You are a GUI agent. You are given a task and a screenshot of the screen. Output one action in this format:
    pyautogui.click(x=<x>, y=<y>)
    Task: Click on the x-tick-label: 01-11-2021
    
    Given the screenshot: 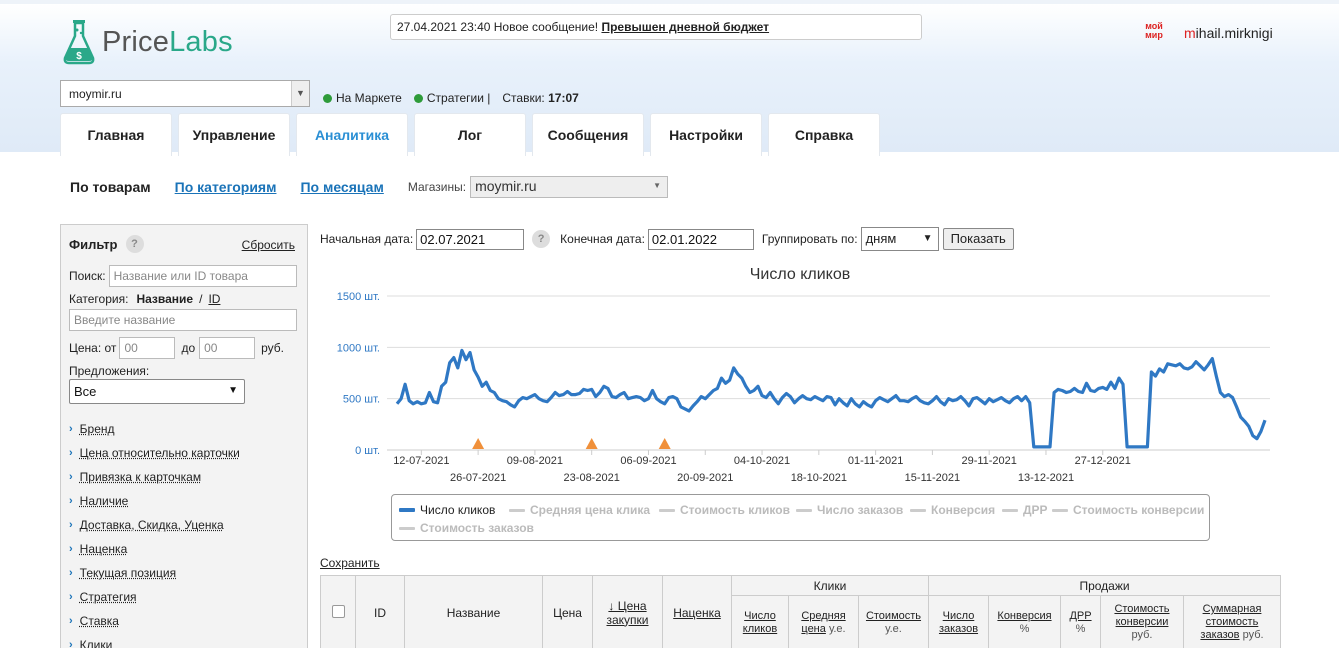 What is the action you would take?
    pyautogui.click(x=875, y=461)
    